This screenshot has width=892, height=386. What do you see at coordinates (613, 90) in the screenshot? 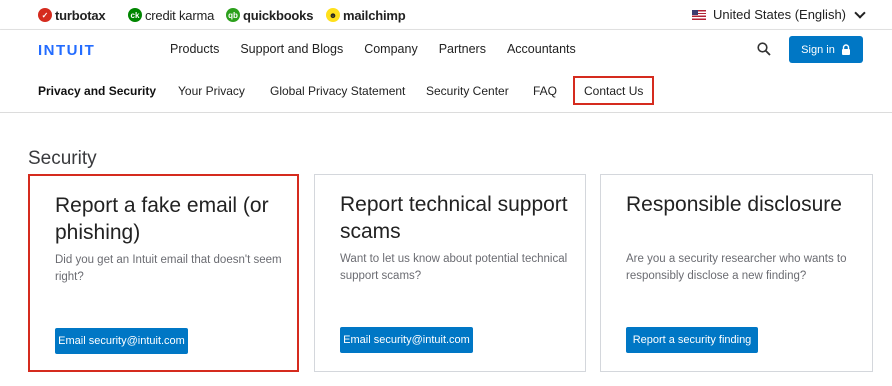
I see `contact-us-highlight` at bounding box center [613, 90].